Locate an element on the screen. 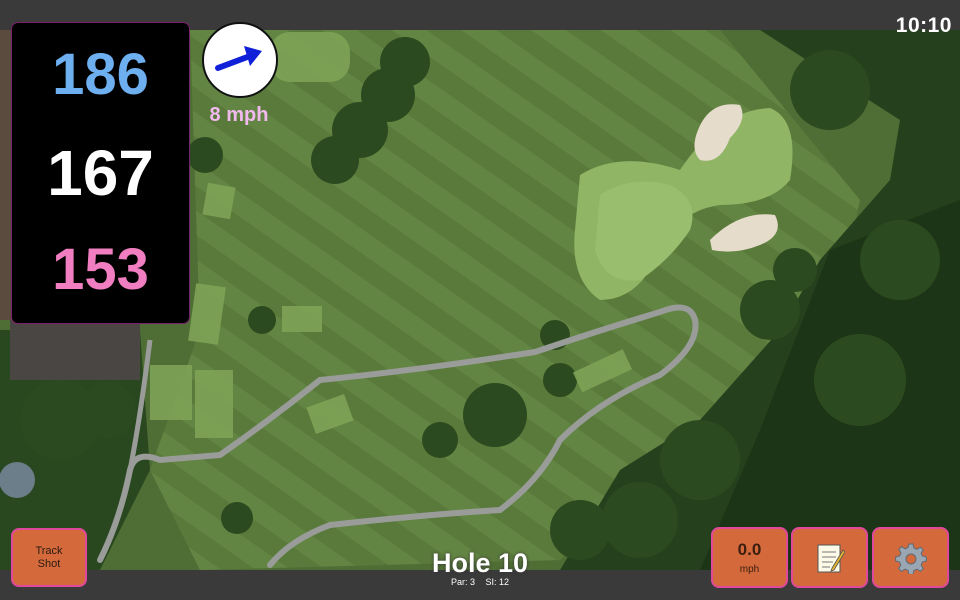  hole-title: Hole 10 is located at coordinates (480, 563).